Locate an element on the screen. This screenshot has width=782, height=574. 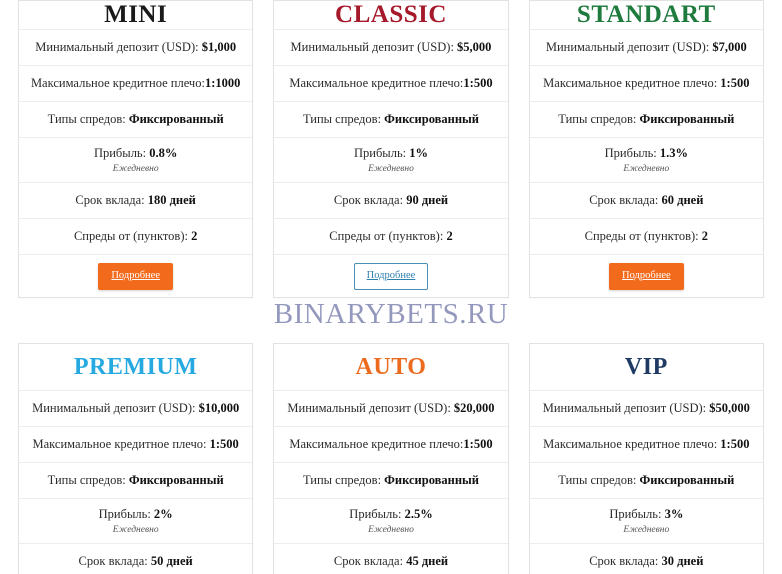
plan-card-header: STANDART is located at coordinates (646, 15).